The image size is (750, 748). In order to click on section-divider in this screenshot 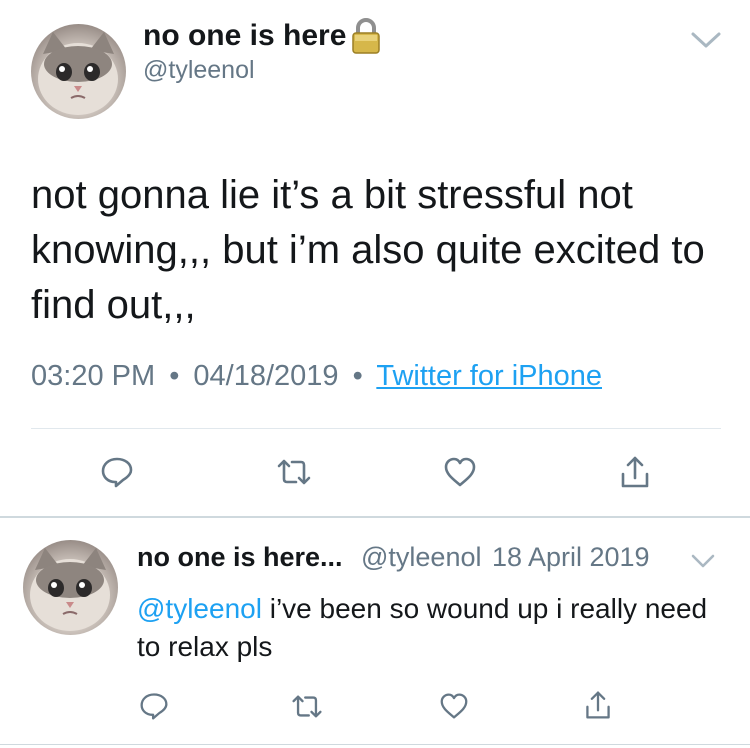, I will do `click(375, 517)`.